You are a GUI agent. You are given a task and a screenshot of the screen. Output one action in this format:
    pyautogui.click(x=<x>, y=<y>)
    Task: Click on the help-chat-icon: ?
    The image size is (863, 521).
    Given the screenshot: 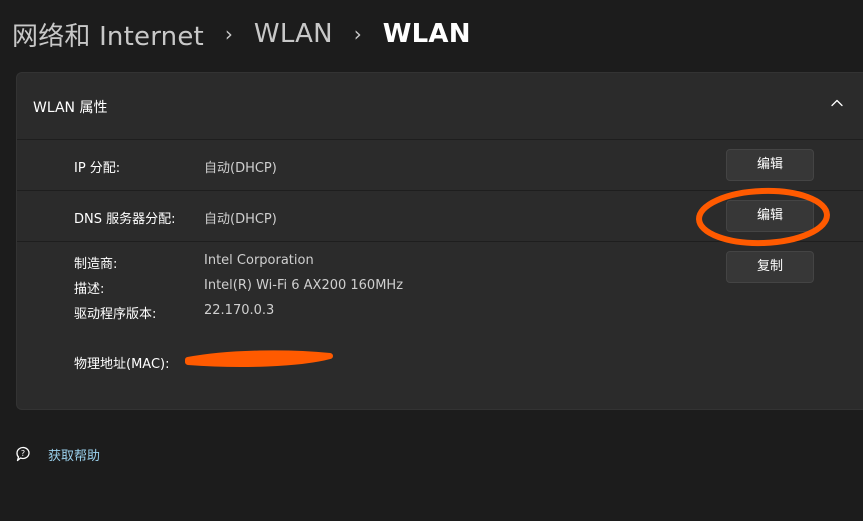 What is the action you would take?
    pyautogui.click(x=23, y=454)
    